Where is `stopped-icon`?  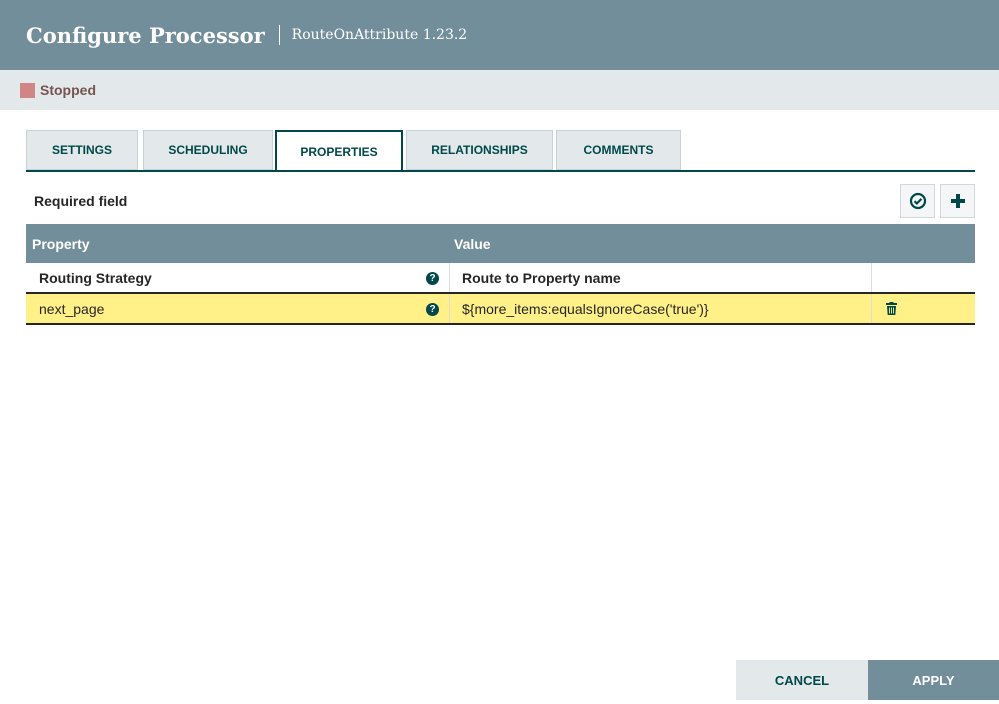 stopped-icon is located at coordinates (27, 90).